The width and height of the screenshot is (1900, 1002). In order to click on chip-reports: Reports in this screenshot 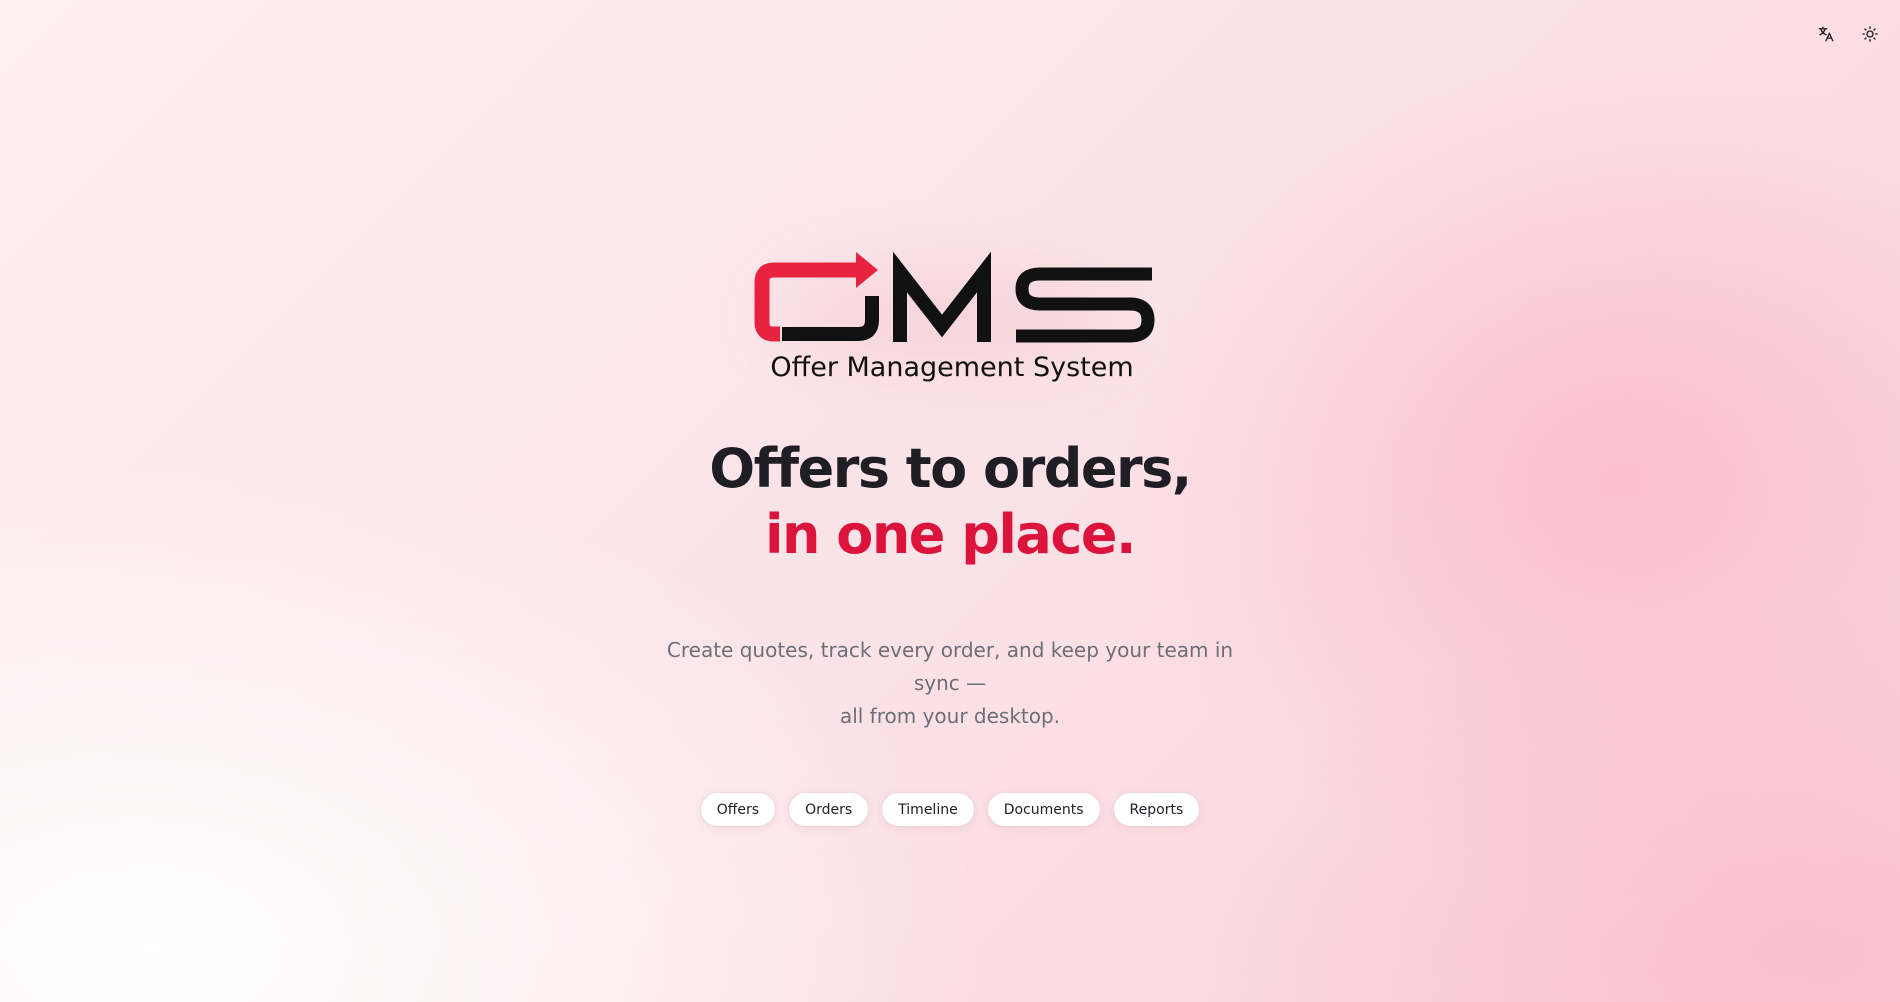, I will do `click(1156, 810)`.